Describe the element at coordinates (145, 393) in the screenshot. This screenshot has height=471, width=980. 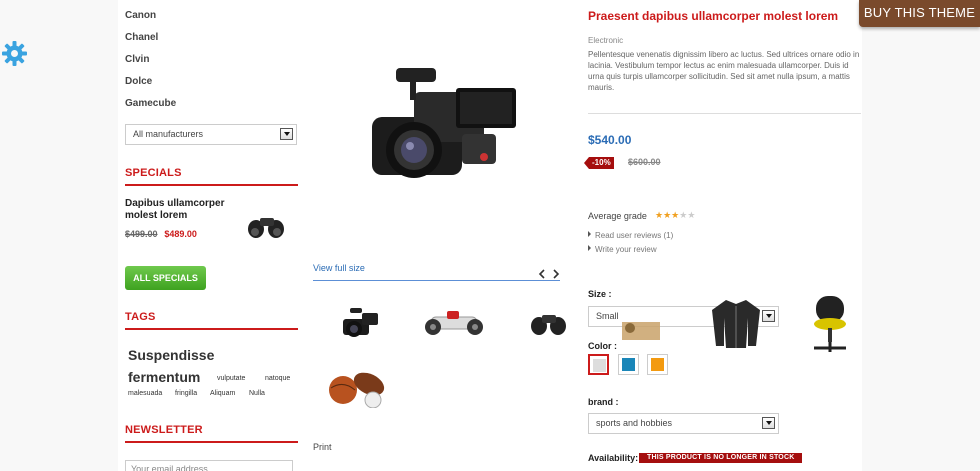
I see `tag-link: malesuada` at that location.